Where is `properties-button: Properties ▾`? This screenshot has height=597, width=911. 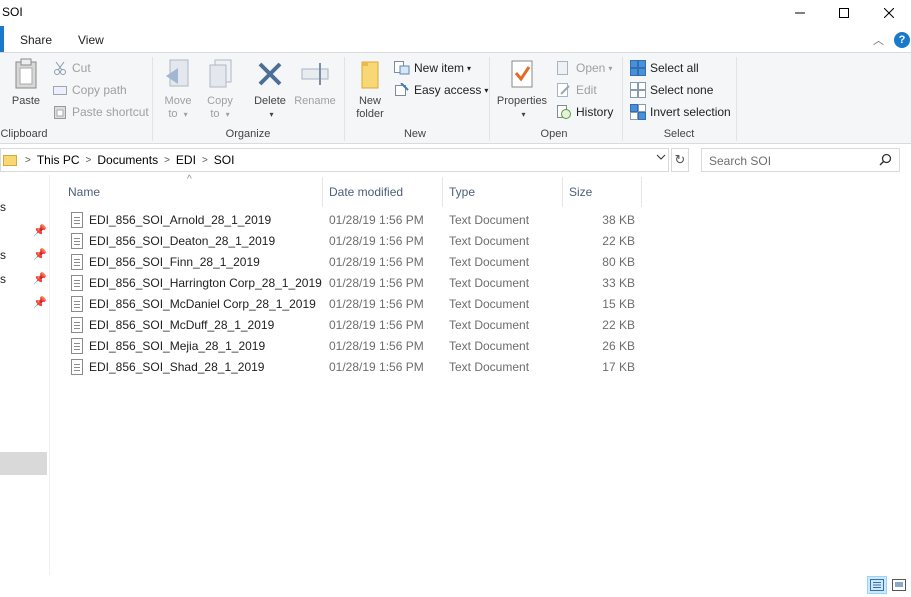
properties-button: Properties ▾ is located at coordinates (522, 89).